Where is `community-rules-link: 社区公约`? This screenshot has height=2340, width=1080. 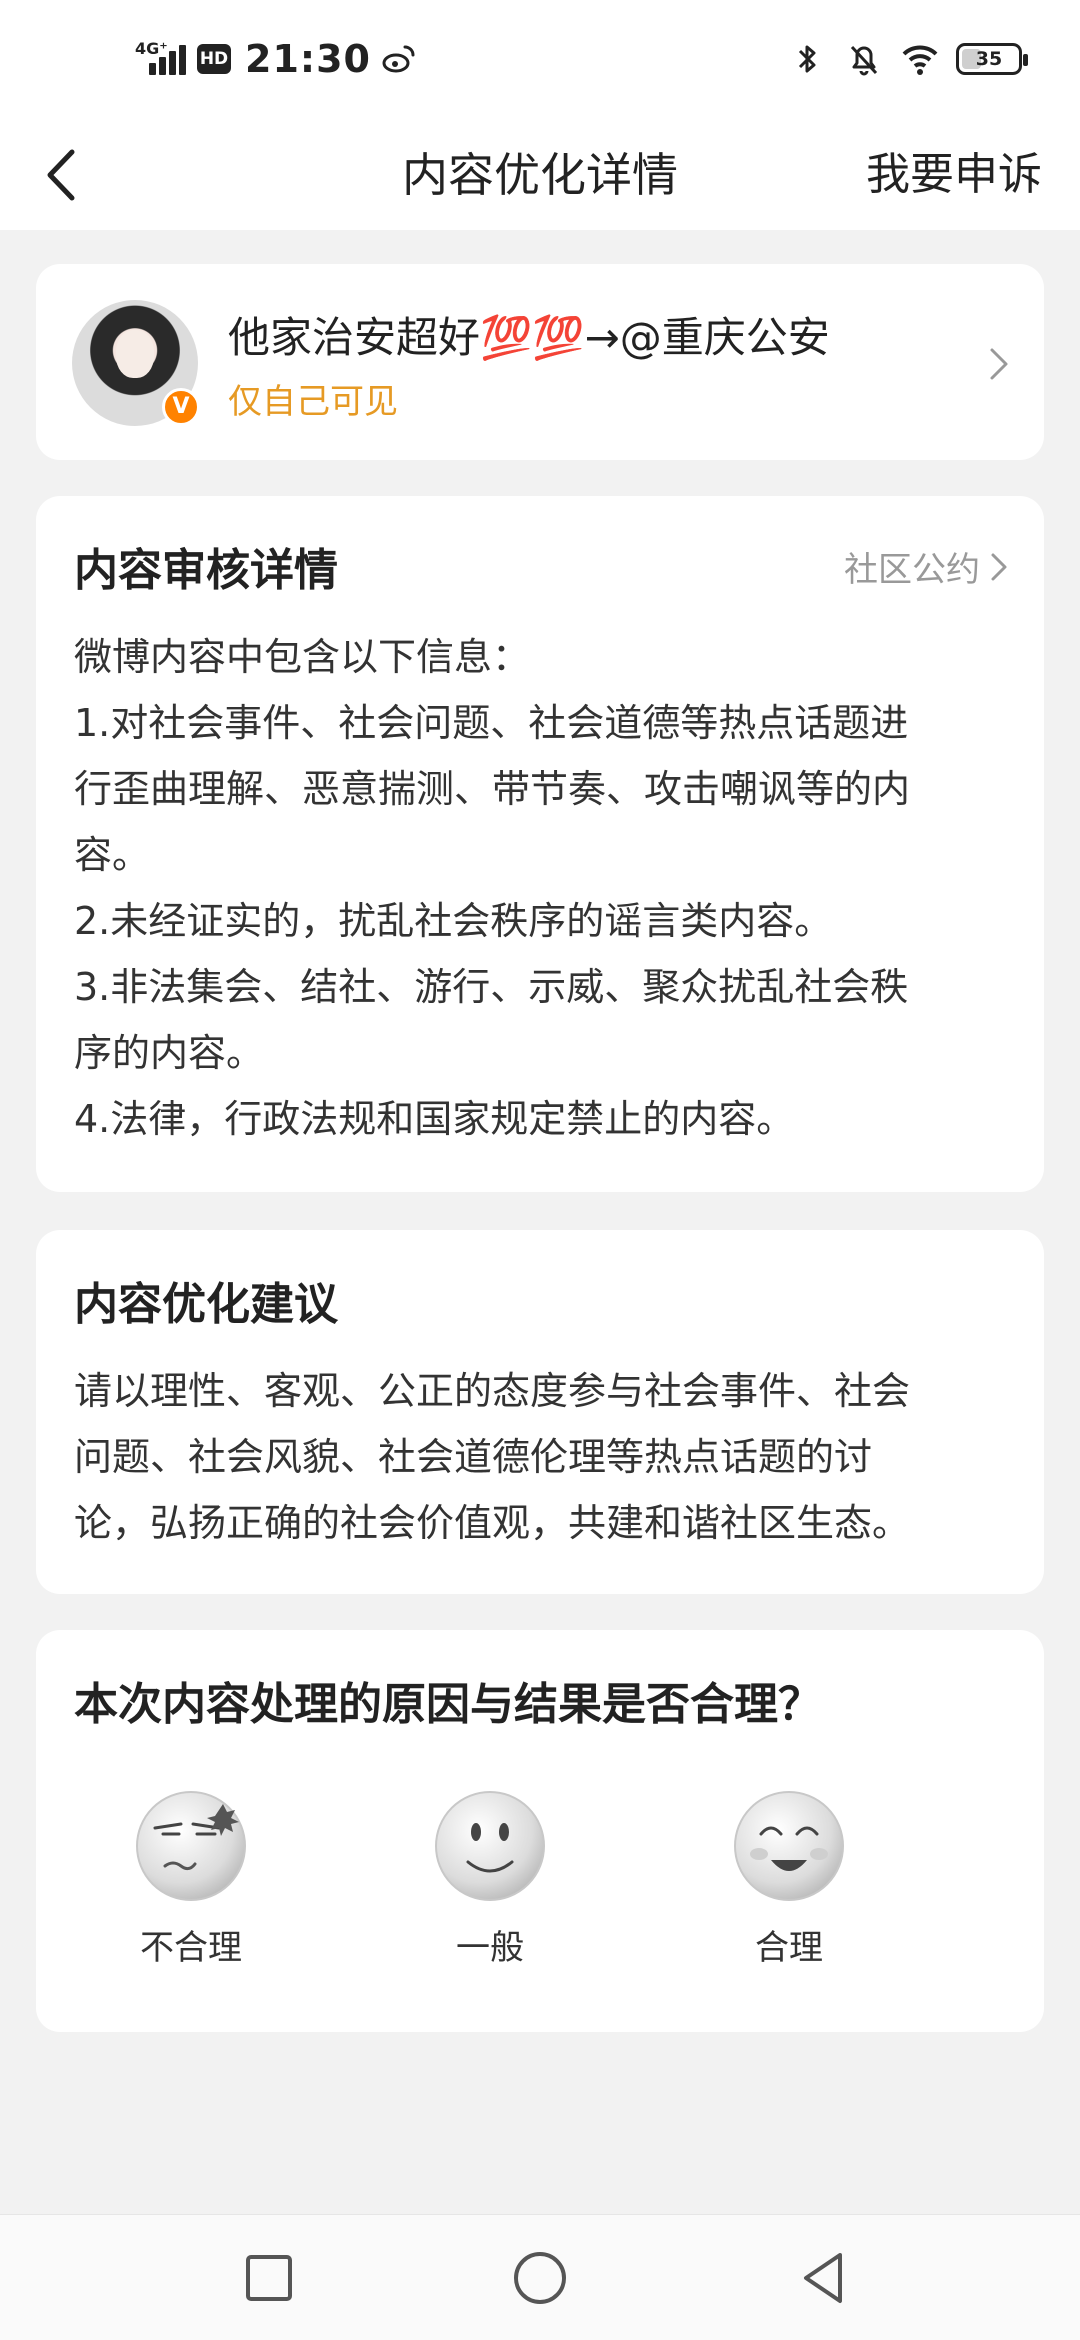
community-rules-link: 社区公约 is located at coordinates (927, 566).